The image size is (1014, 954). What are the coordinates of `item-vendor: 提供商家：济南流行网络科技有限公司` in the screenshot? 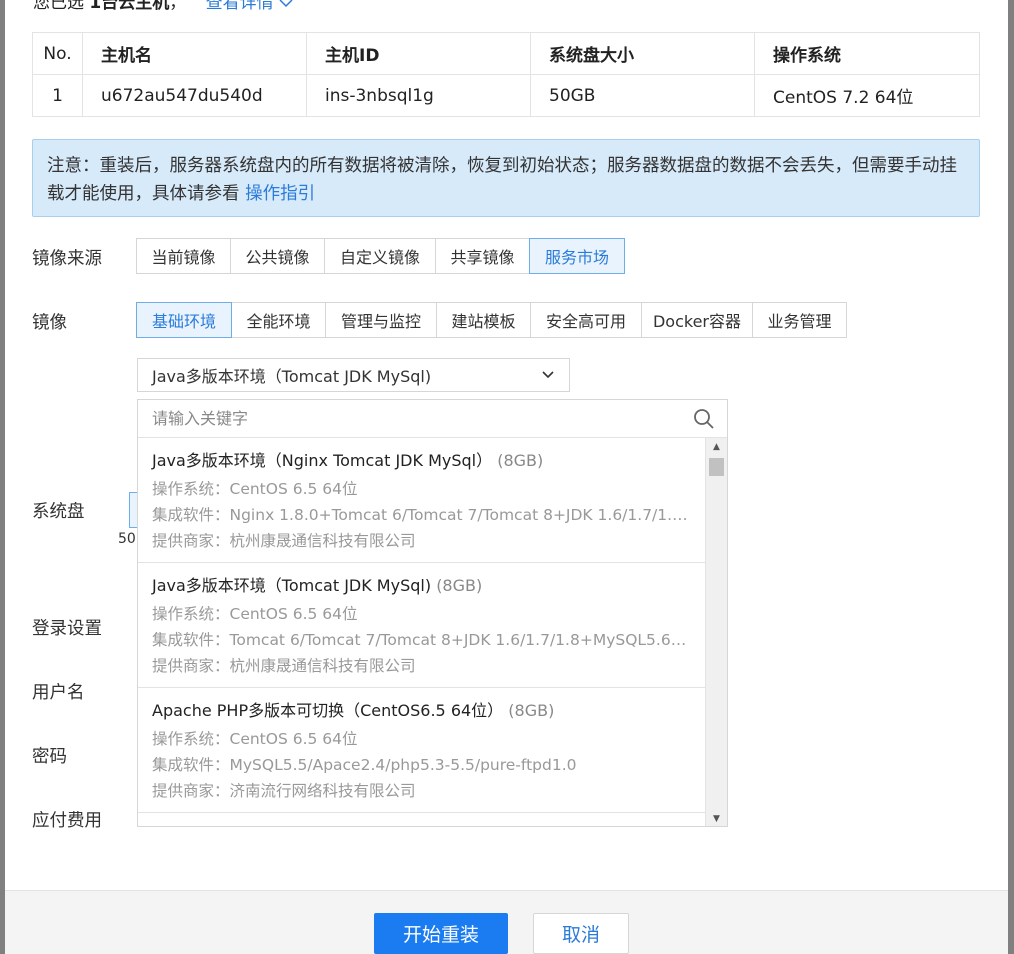 It's located at (284, 791).